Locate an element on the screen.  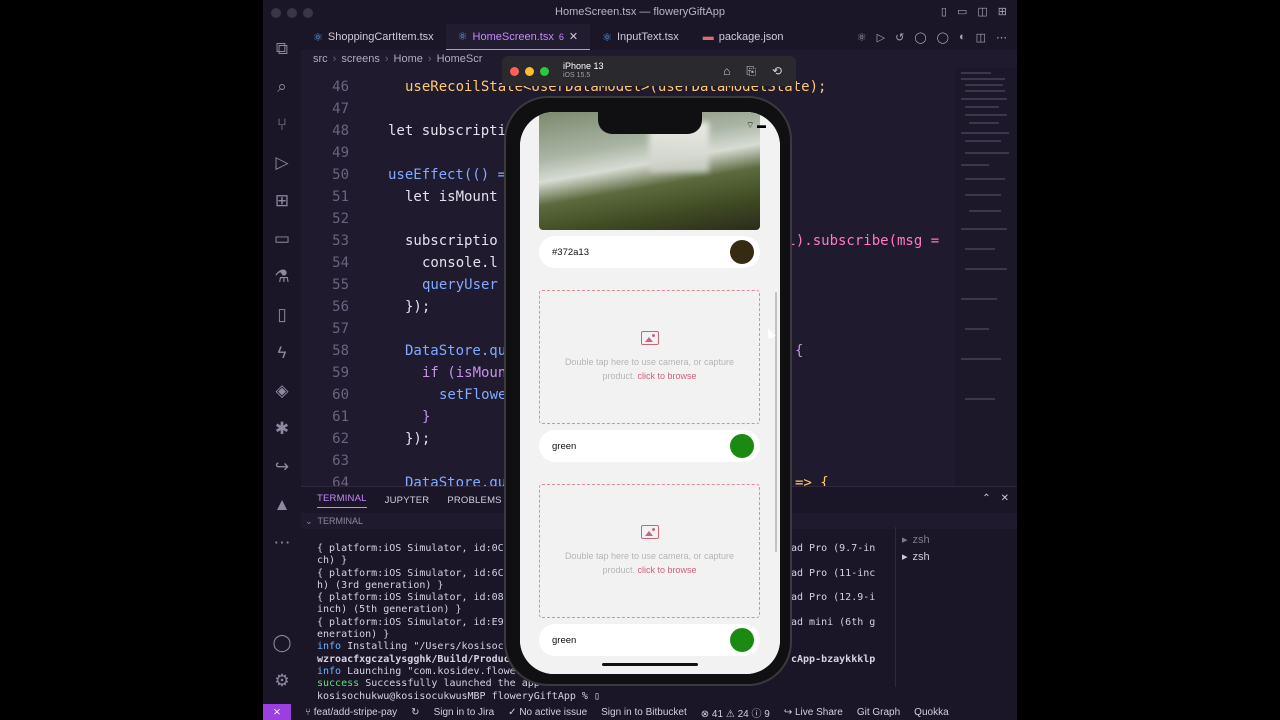
manage-gear-icon: ⚙ is located at coordinates (282, 681).